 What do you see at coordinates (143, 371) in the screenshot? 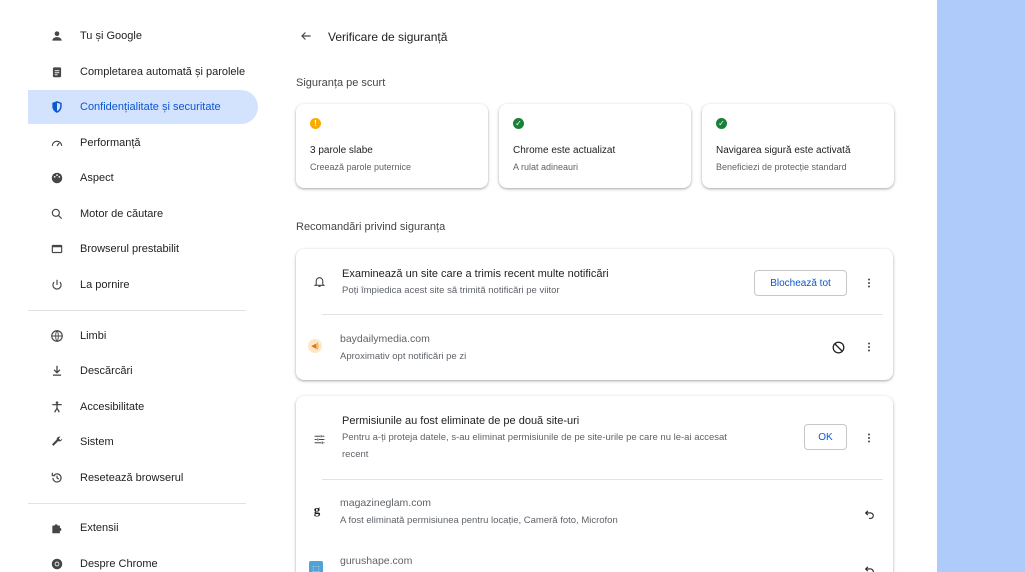
I see `sidebar-item-downloads: Descărcări` at bounding box center [143, 371].